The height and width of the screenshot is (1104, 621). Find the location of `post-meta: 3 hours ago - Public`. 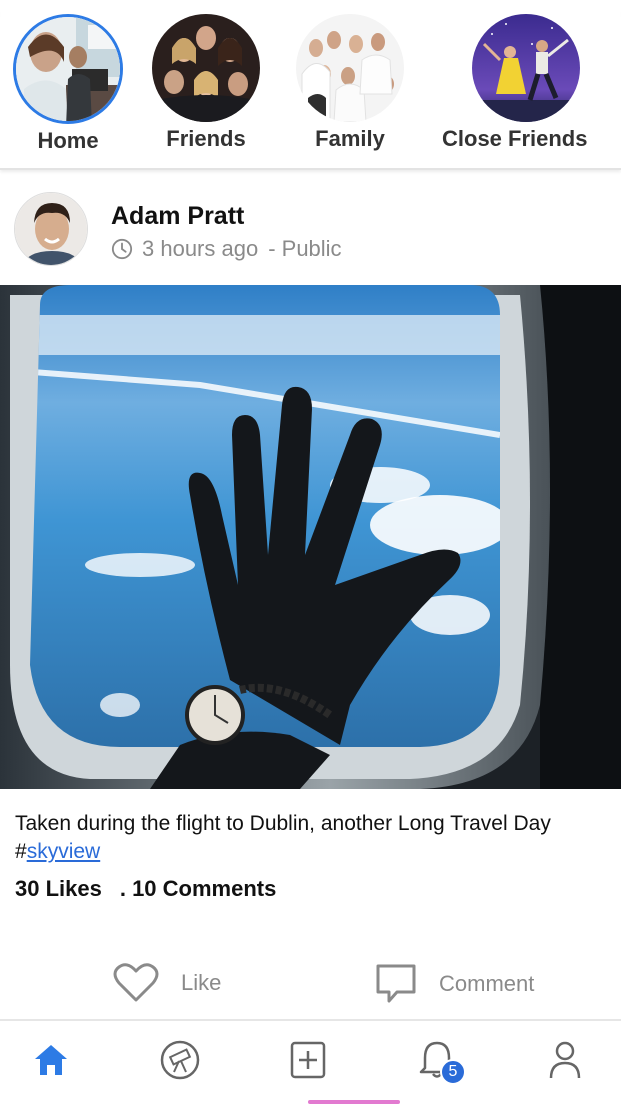

post-meta: 3 hours ago - Public is located at coordinates (226, 249).